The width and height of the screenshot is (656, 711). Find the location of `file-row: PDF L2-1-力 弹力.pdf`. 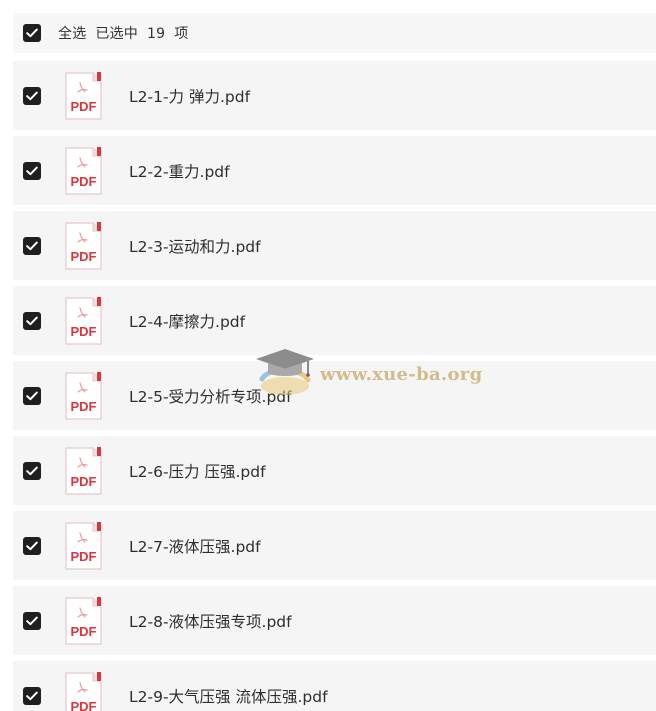

file-row: PDF L2-1-力 弹力.pdf is located at coordinates (334, 95).